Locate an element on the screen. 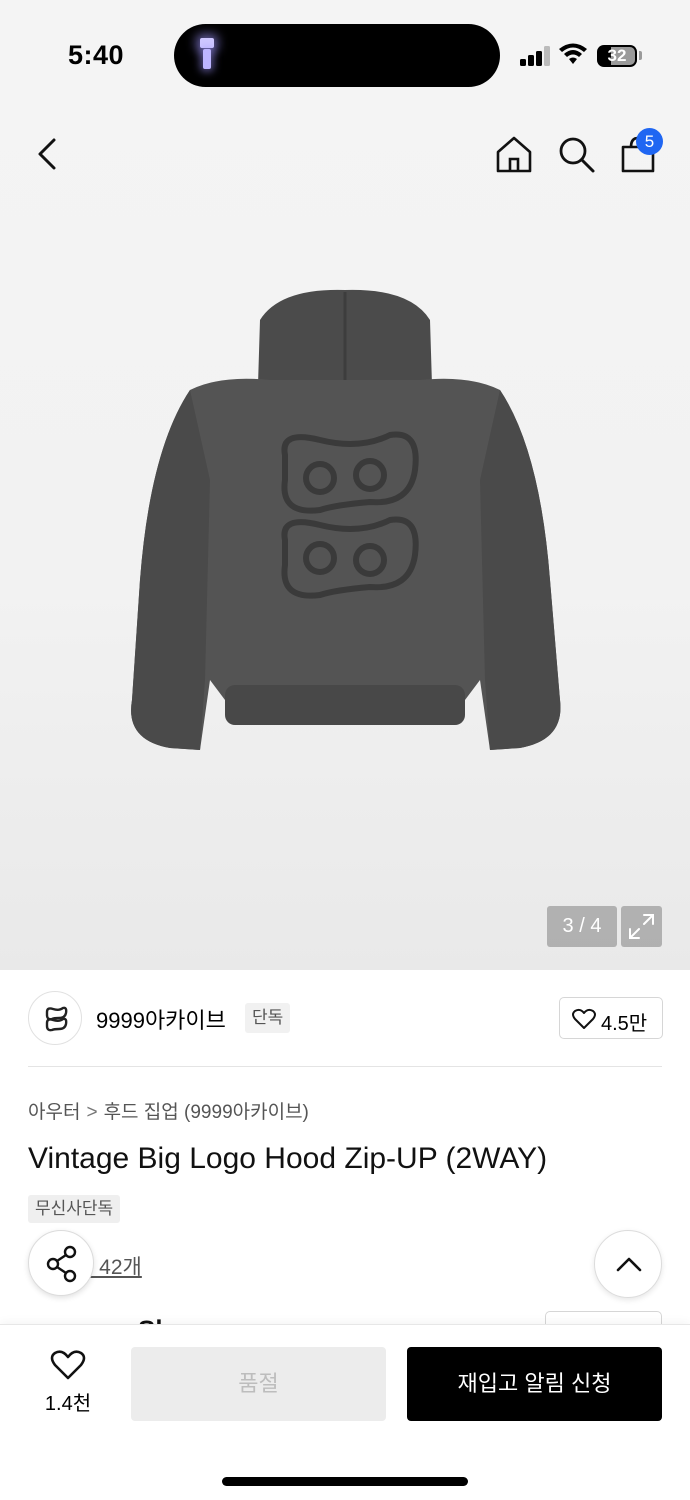 The height and width of the screenshot is (1500, 690). battery-level: 32 is located at coordinates (617, 55).